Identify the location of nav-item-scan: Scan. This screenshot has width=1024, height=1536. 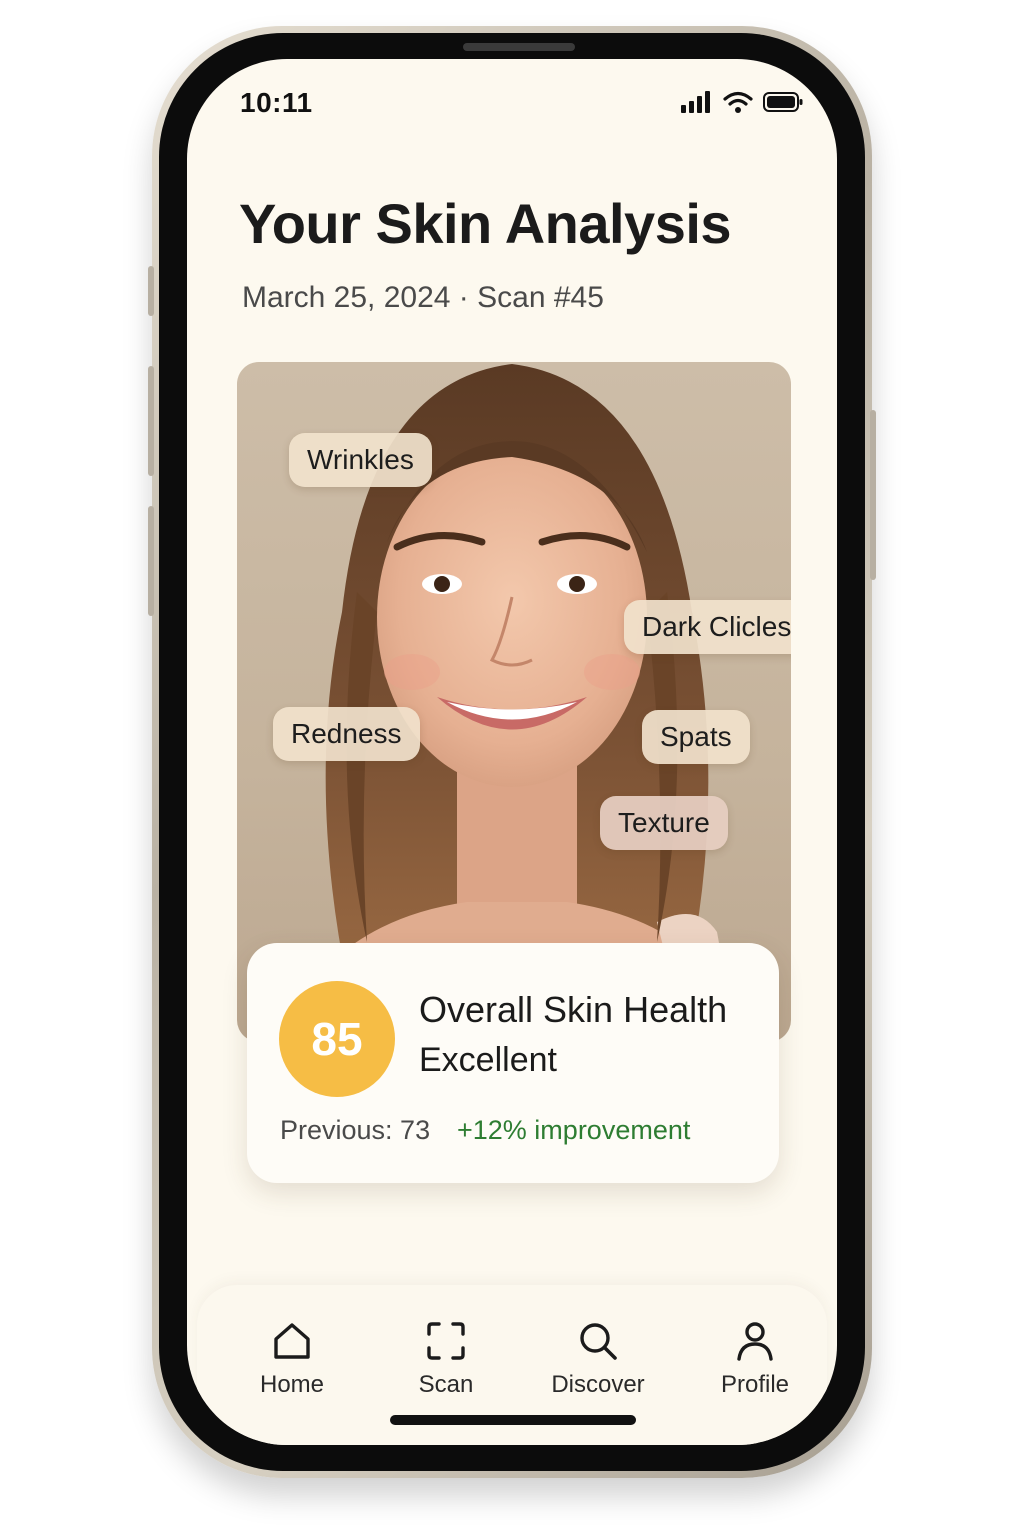
(446, 1359).